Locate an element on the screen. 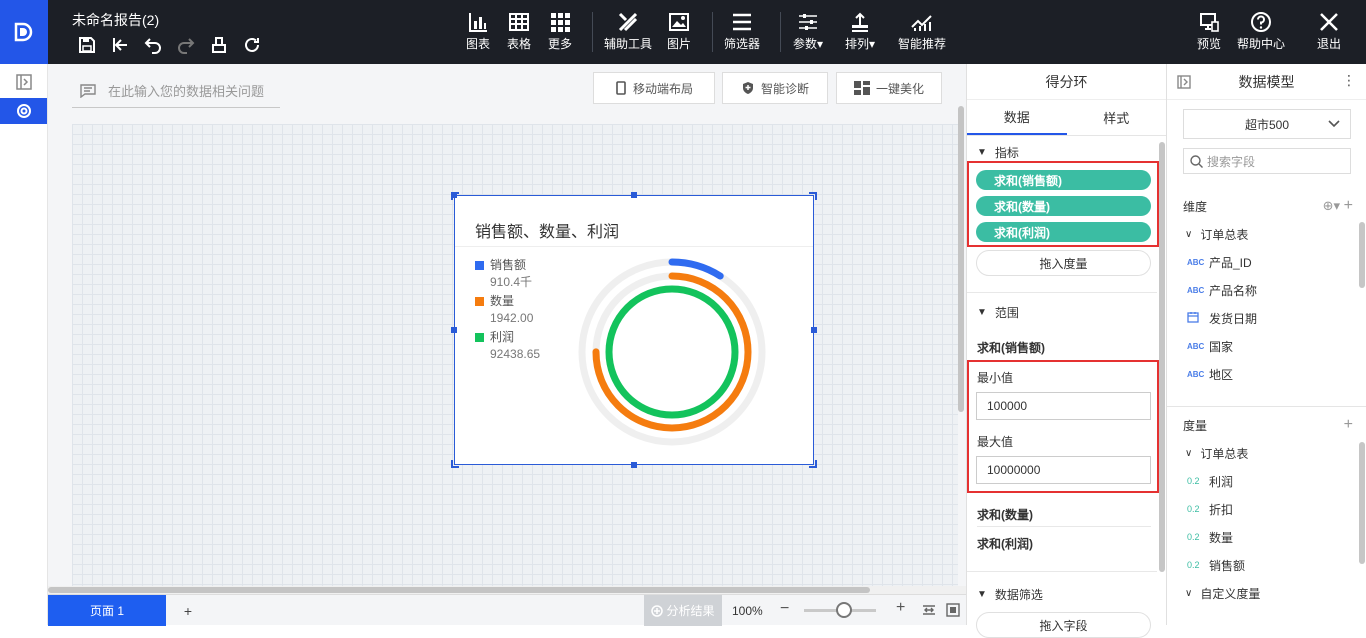  toolbar-params: 参数▾ is located at coordinates (808, 34).